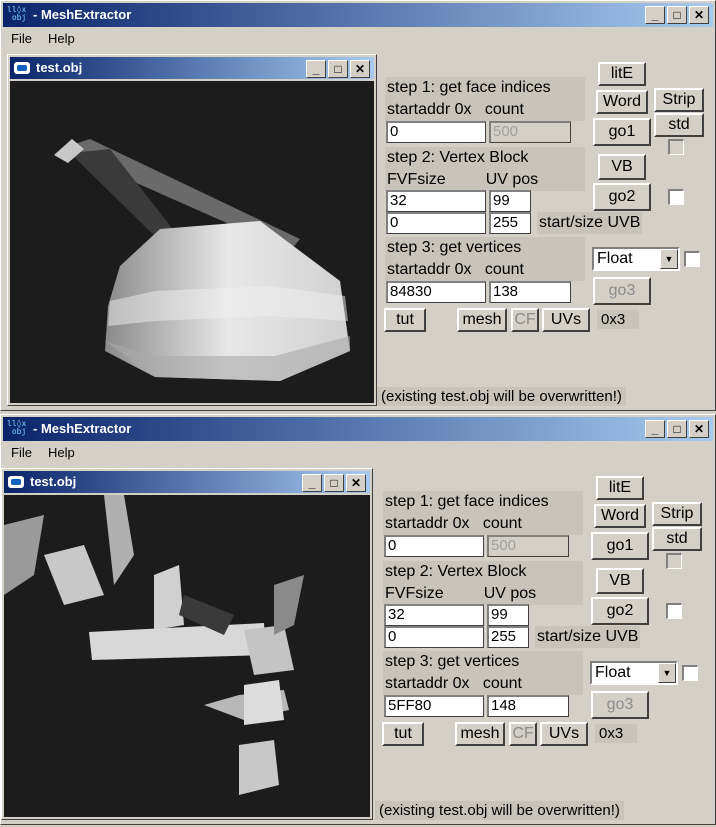 The image size is (716, 827). Describe the element at coordinates (485, 180) in the screenshot. I see `step2-fvf-label: FVFsize UV pos` at that location.